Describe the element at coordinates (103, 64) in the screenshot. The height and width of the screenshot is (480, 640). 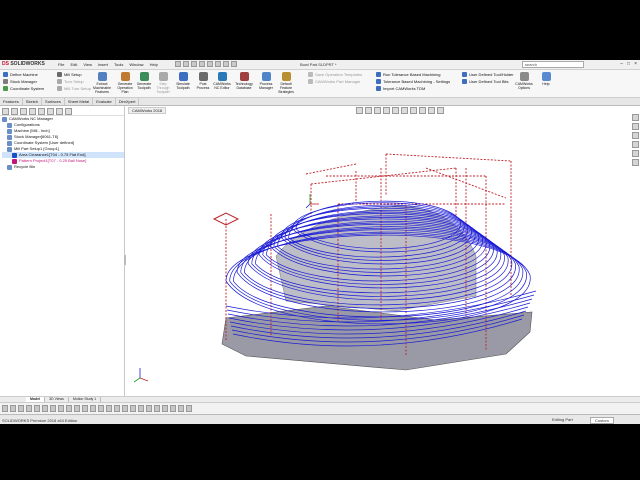
I see `menu-item-insert: Insert` at that location.